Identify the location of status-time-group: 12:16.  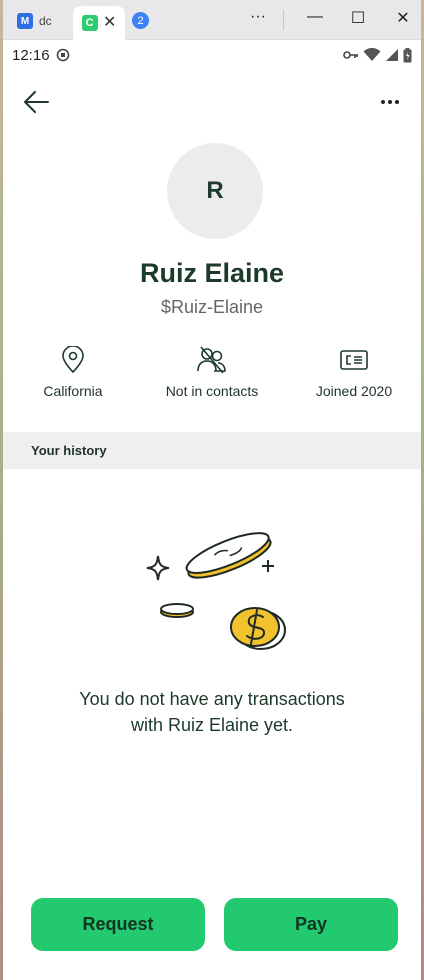
(41, 55).